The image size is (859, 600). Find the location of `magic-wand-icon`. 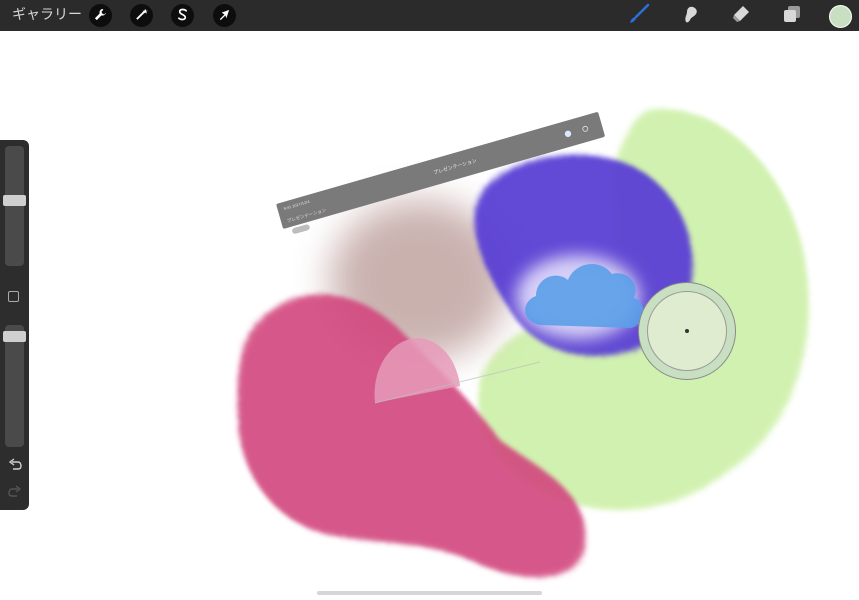

magic-wand-icon is located at coordinates (141, 15).